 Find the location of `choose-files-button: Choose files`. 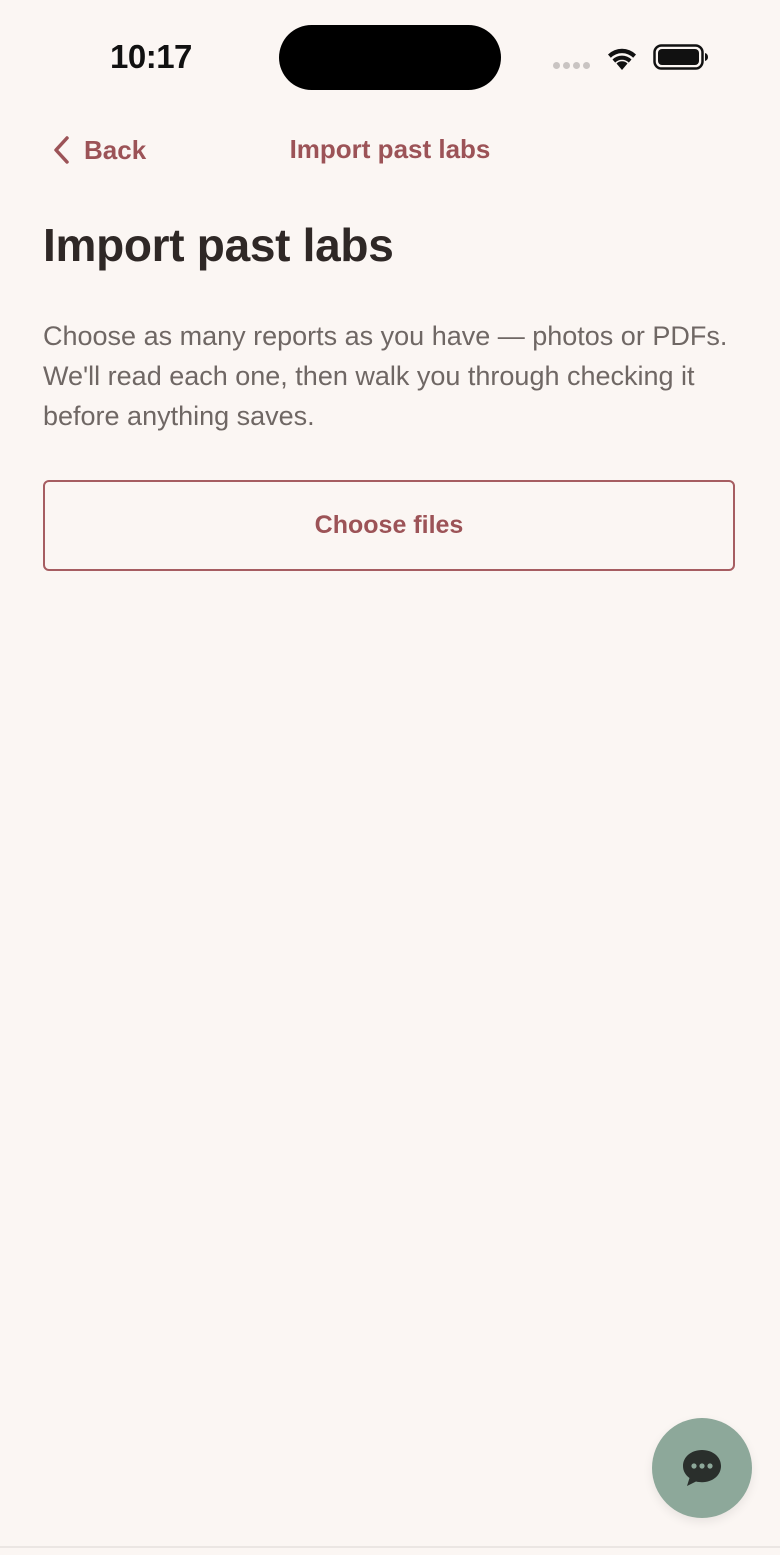

choose-files-button: Choose files is located at coordinates (389, 525).